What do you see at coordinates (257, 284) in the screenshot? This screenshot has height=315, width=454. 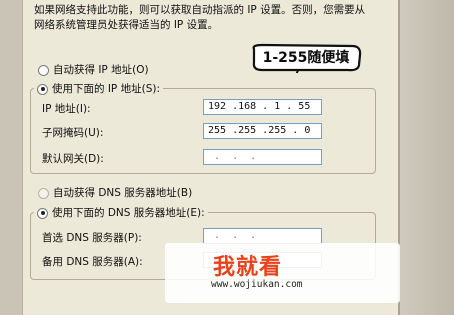 I see `watermark-url: www.wojiukan.com` at bounding box center [257, 284].